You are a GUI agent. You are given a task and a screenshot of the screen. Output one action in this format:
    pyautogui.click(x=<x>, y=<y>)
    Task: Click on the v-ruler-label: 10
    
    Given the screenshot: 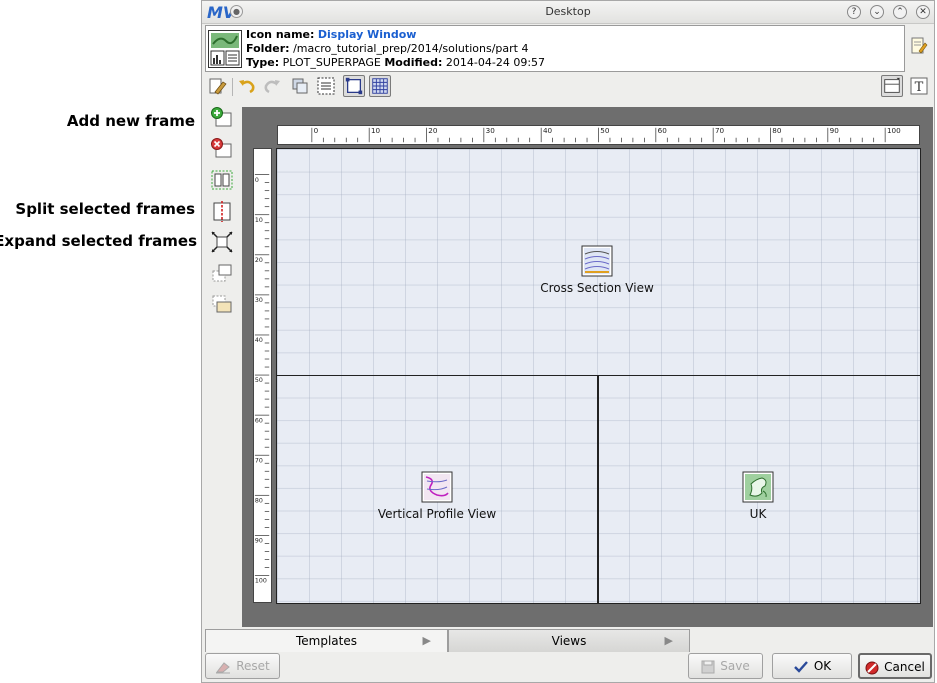 What is the action you would take?
    pyautogui.click(x=259, y=220)
    